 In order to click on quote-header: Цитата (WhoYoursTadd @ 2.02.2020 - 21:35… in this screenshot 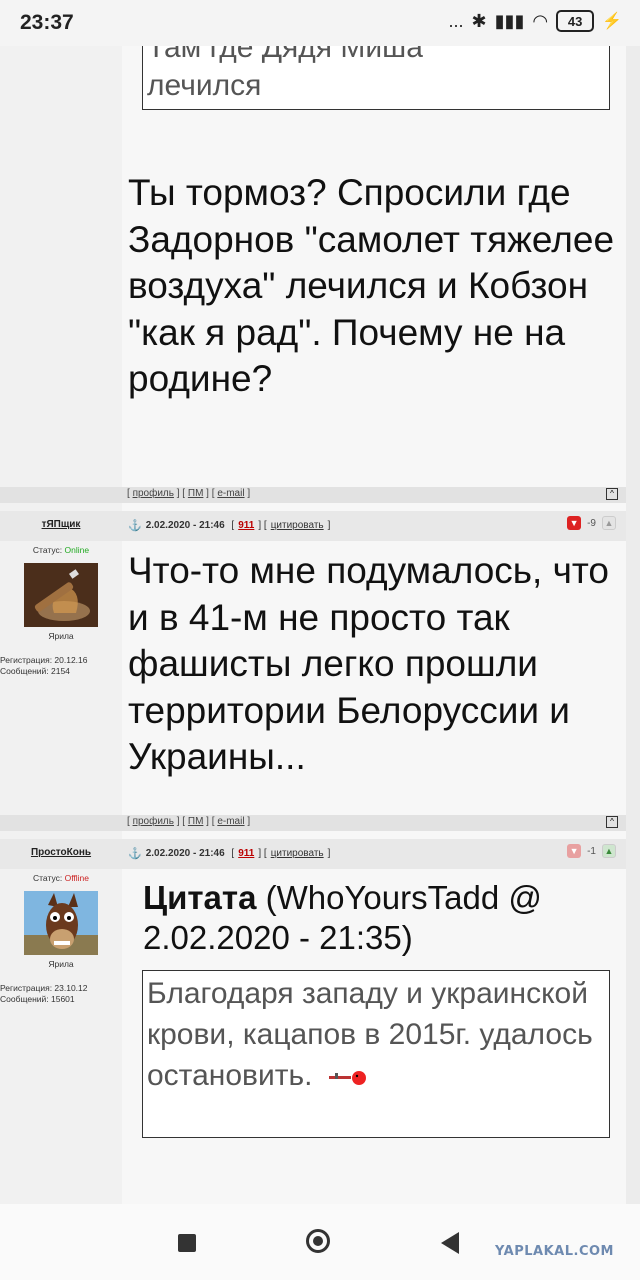, I will do `click(378, 918)`.